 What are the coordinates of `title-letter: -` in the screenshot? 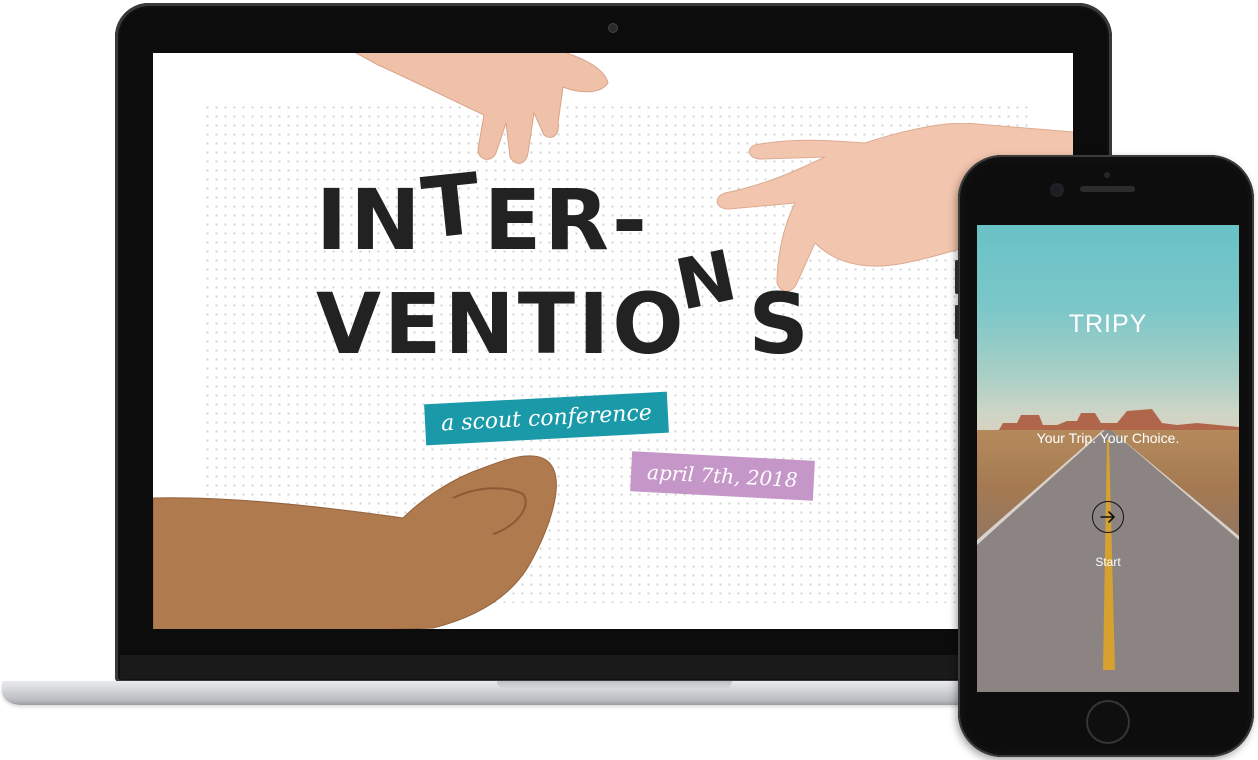 It's located at (630, 220).